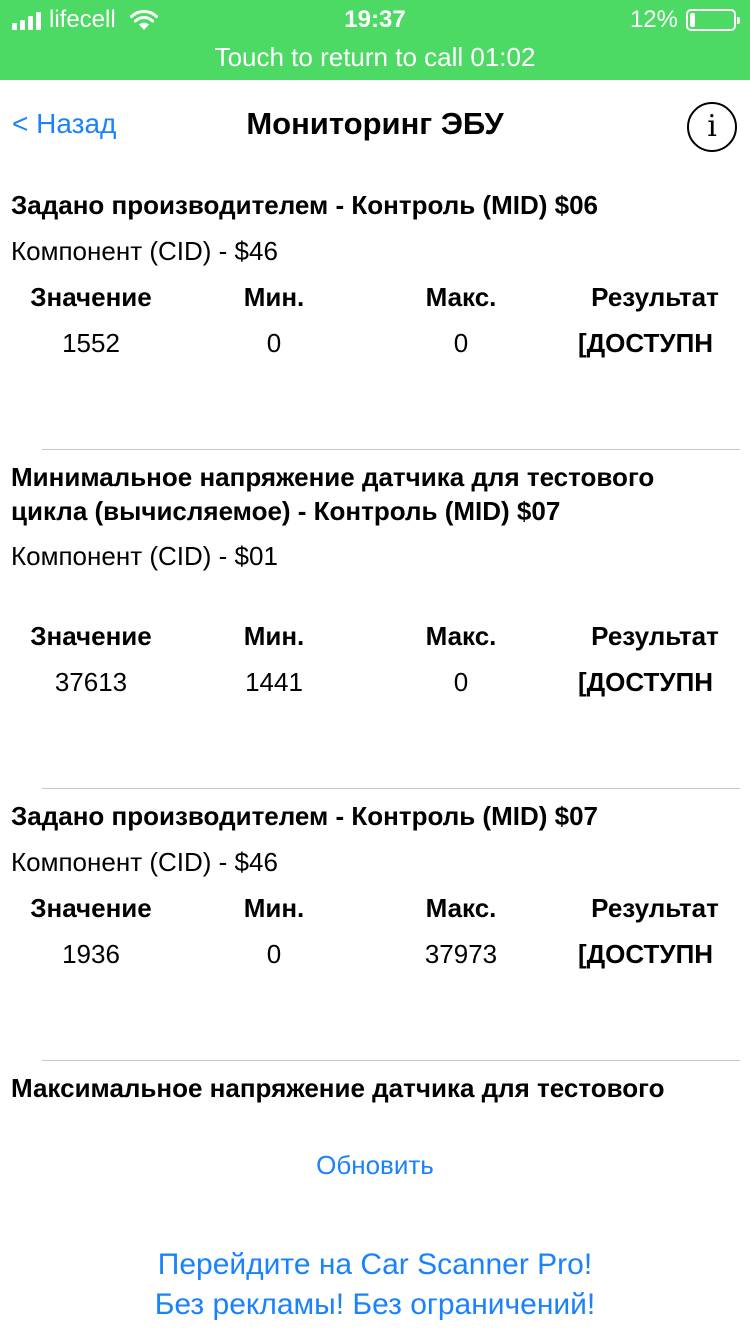  Describe the element at coordinates (91, 343) in the screenshot. I see `value-cell: 1552` at that location.